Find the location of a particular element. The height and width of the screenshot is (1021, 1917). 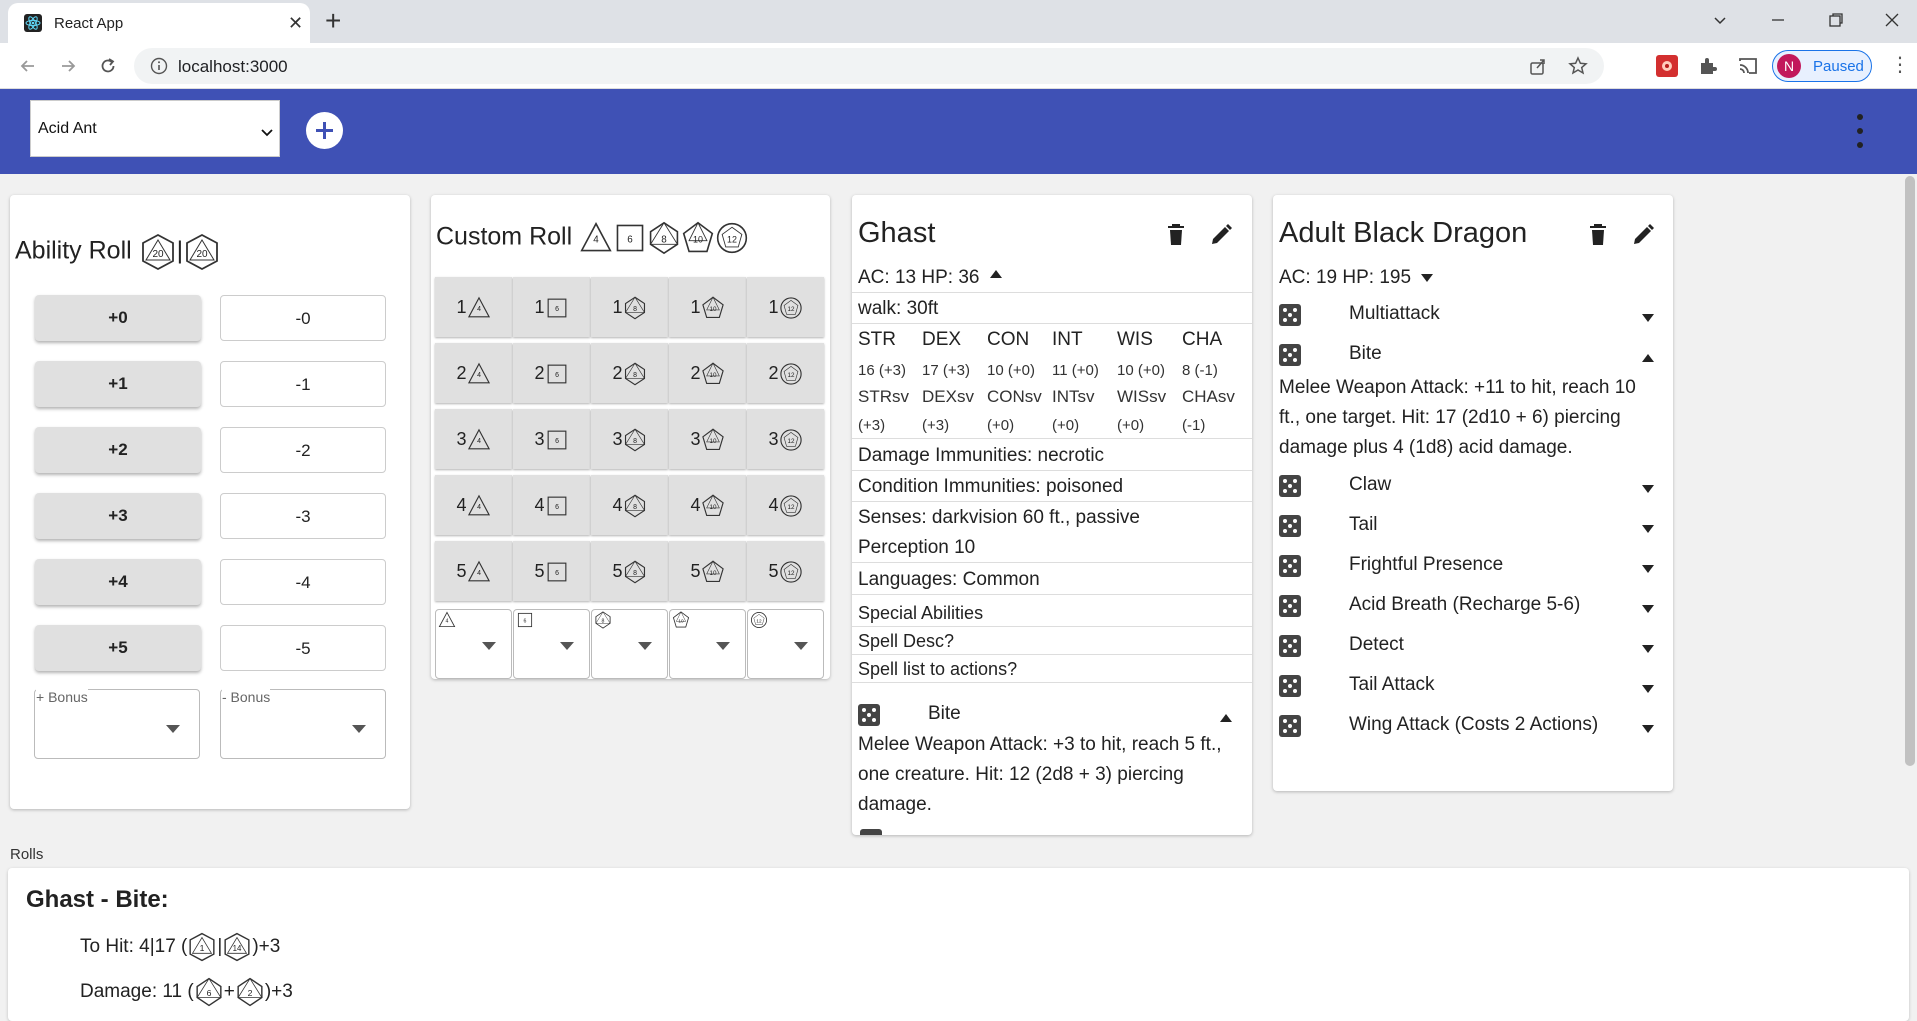

roll-4d12-button: 4 12 is located at coordinates (785, 505).